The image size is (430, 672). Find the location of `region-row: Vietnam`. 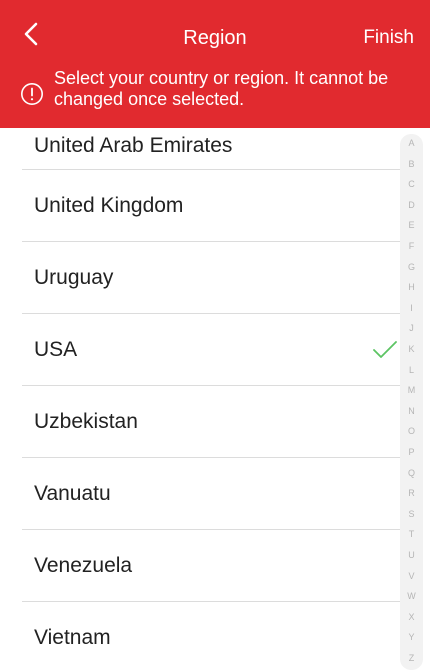

region-row: Vietnam is located at coordinates (215, 637).